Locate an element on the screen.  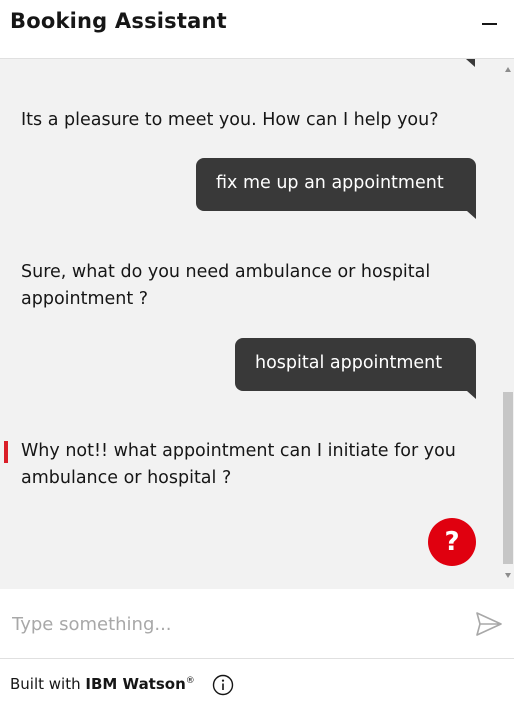
message-input is located at coordinates (230, 624).